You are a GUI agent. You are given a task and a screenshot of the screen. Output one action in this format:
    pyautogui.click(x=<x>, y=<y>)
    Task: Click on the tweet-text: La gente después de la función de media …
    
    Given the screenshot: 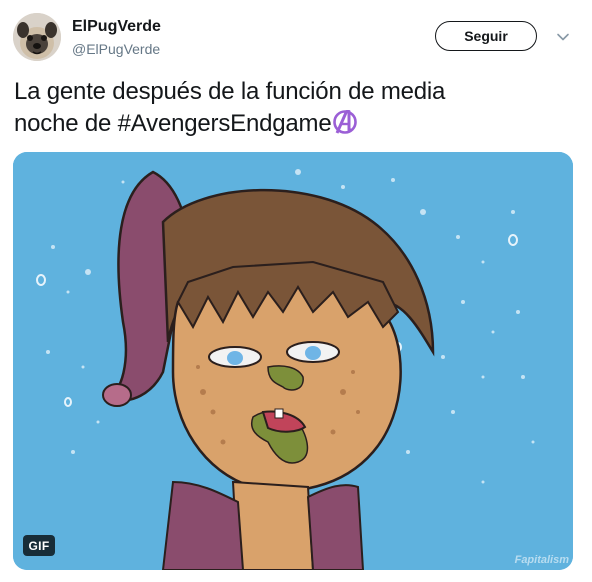 What is the action you would take?
    pyautogui.click(x=294, y=108)
    